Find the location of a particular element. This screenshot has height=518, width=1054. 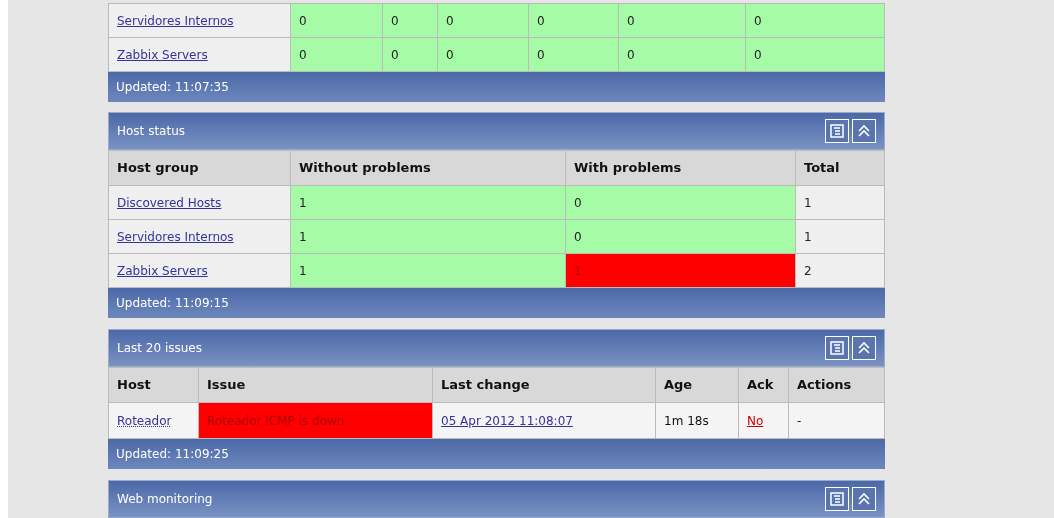

updated-time: Updated: 11:09:15 is located at coordinates (172, 303).